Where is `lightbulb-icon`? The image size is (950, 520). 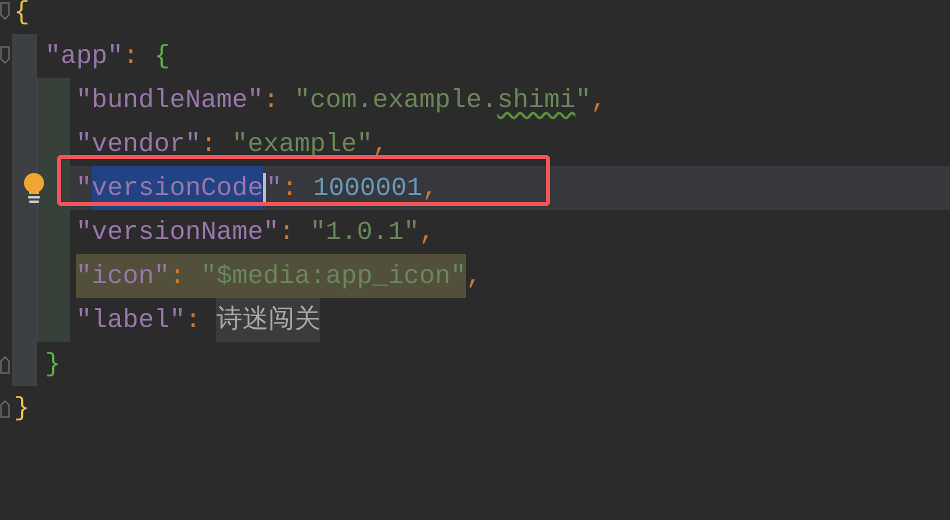
lightbulb-icon is located at coordinates (34, 188).